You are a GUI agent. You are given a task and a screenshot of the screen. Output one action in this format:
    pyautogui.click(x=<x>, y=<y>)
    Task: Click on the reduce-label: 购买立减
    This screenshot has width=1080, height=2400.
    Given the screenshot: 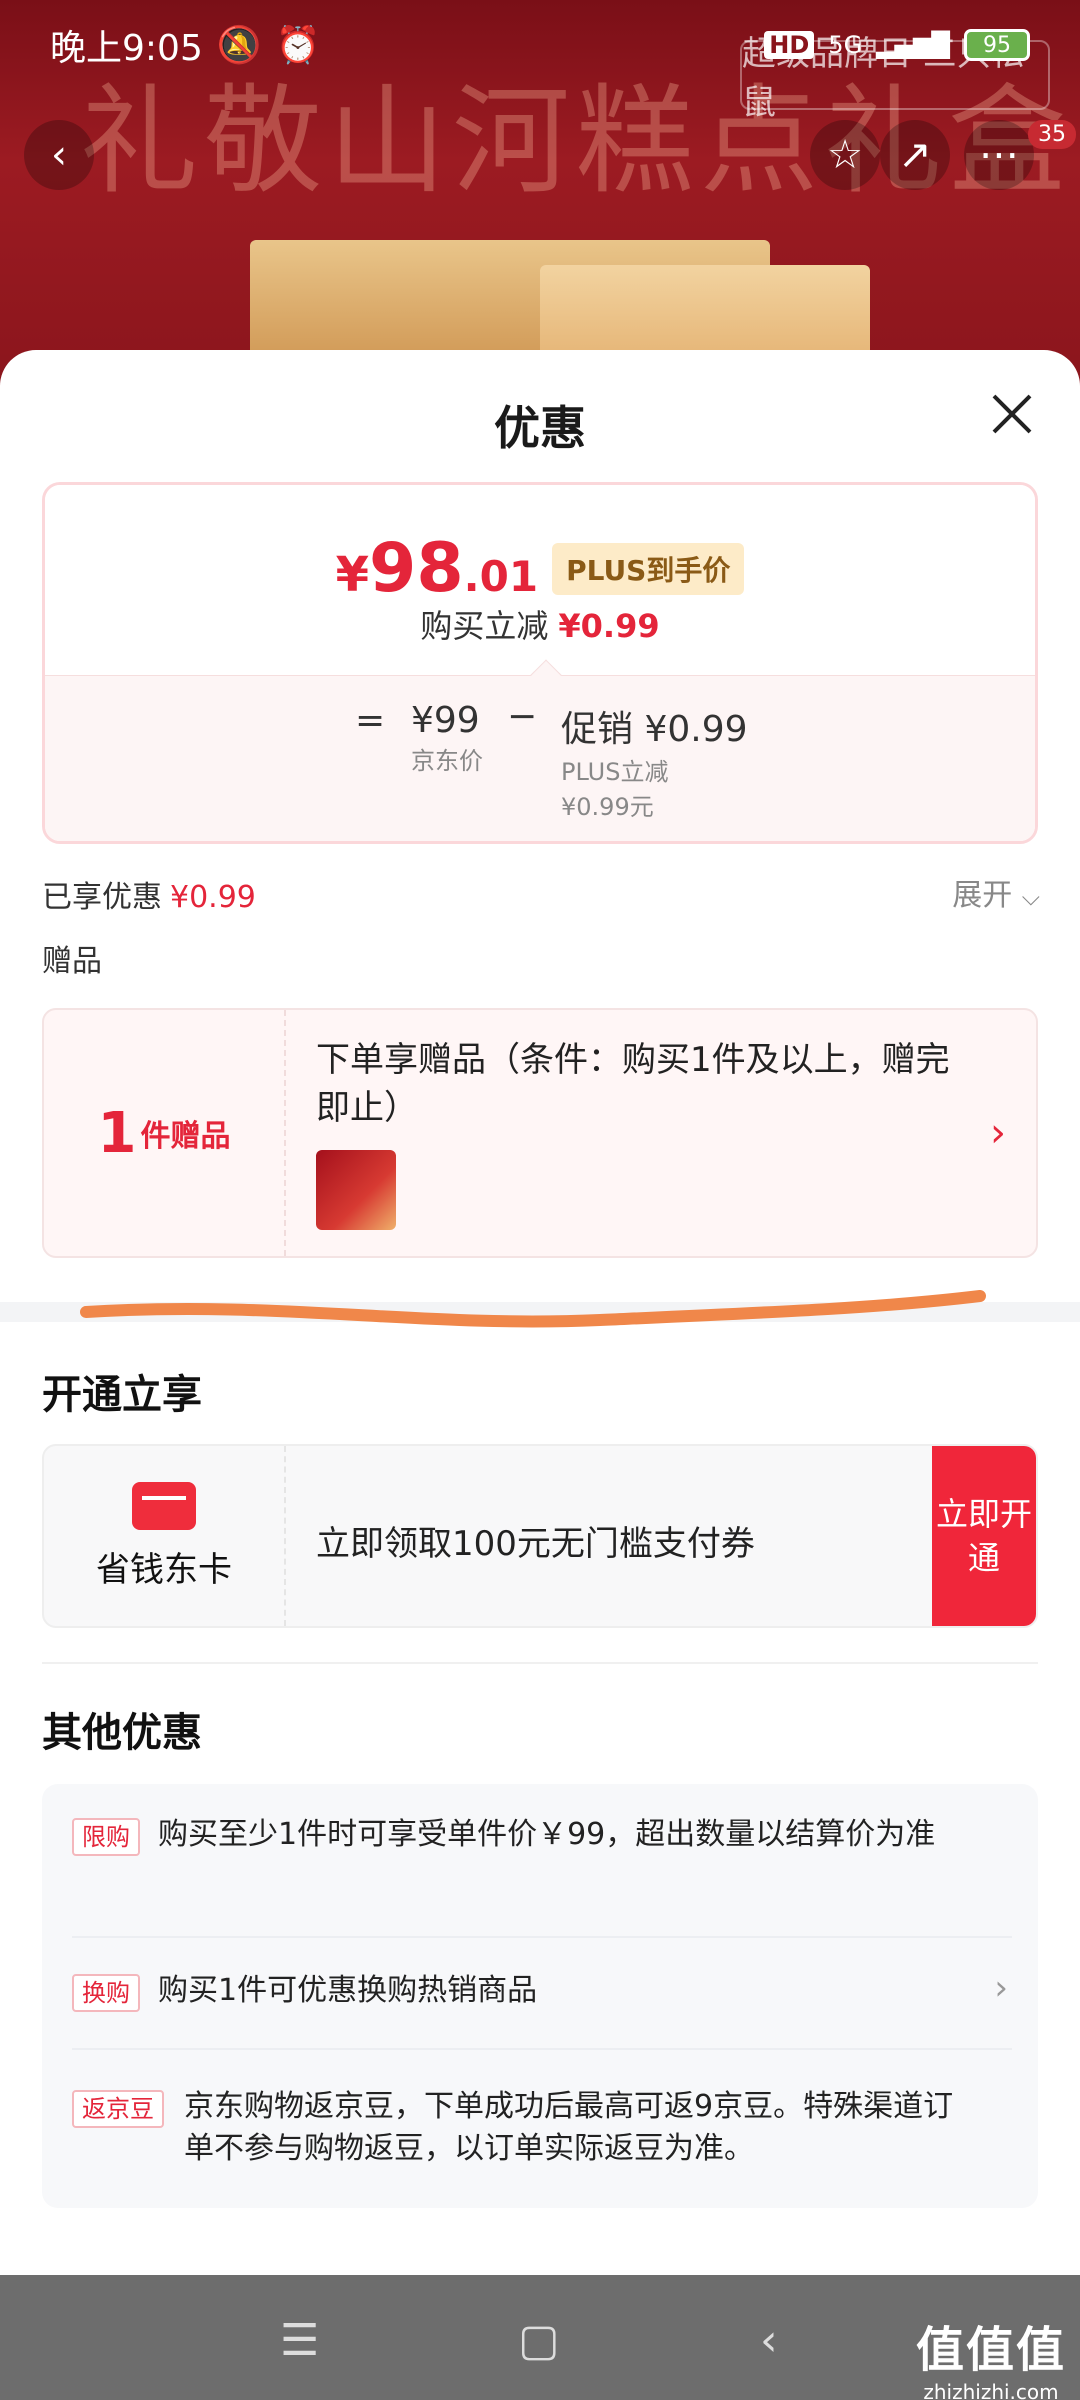 What is the action you would take?
    pyautogui.click(x=484, y=626)
    